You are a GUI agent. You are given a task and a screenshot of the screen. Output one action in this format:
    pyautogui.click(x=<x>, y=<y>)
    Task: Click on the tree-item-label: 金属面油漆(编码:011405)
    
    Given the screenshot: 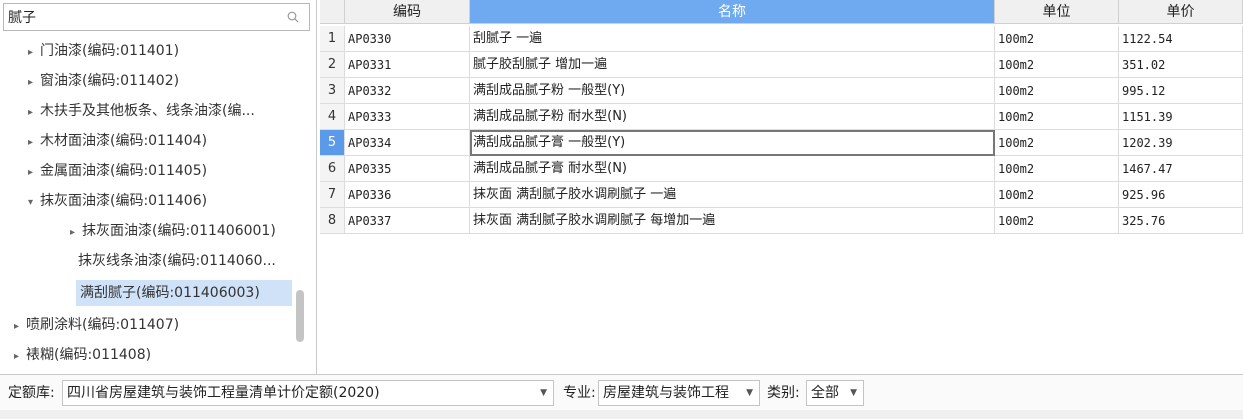 What is the action you would take?
    pyautogui.click(x=124, y=171)
    